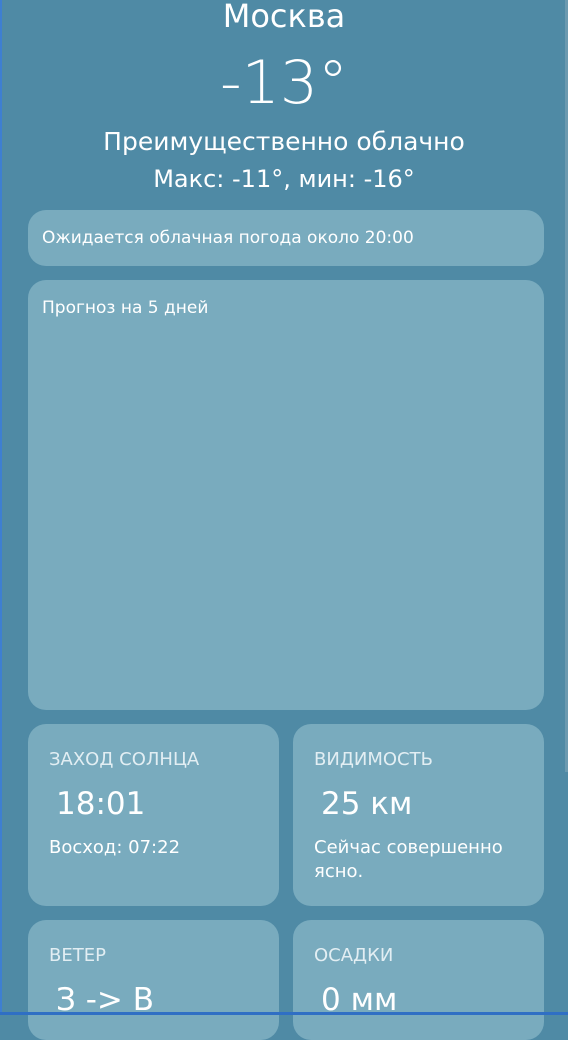 This screenshot has width=568, height=1040. Describe the element at coordinates (228, 238) in the screenshot. I see `forecast-banner-text: Ожидается облачная погода около 20:00` at that location.